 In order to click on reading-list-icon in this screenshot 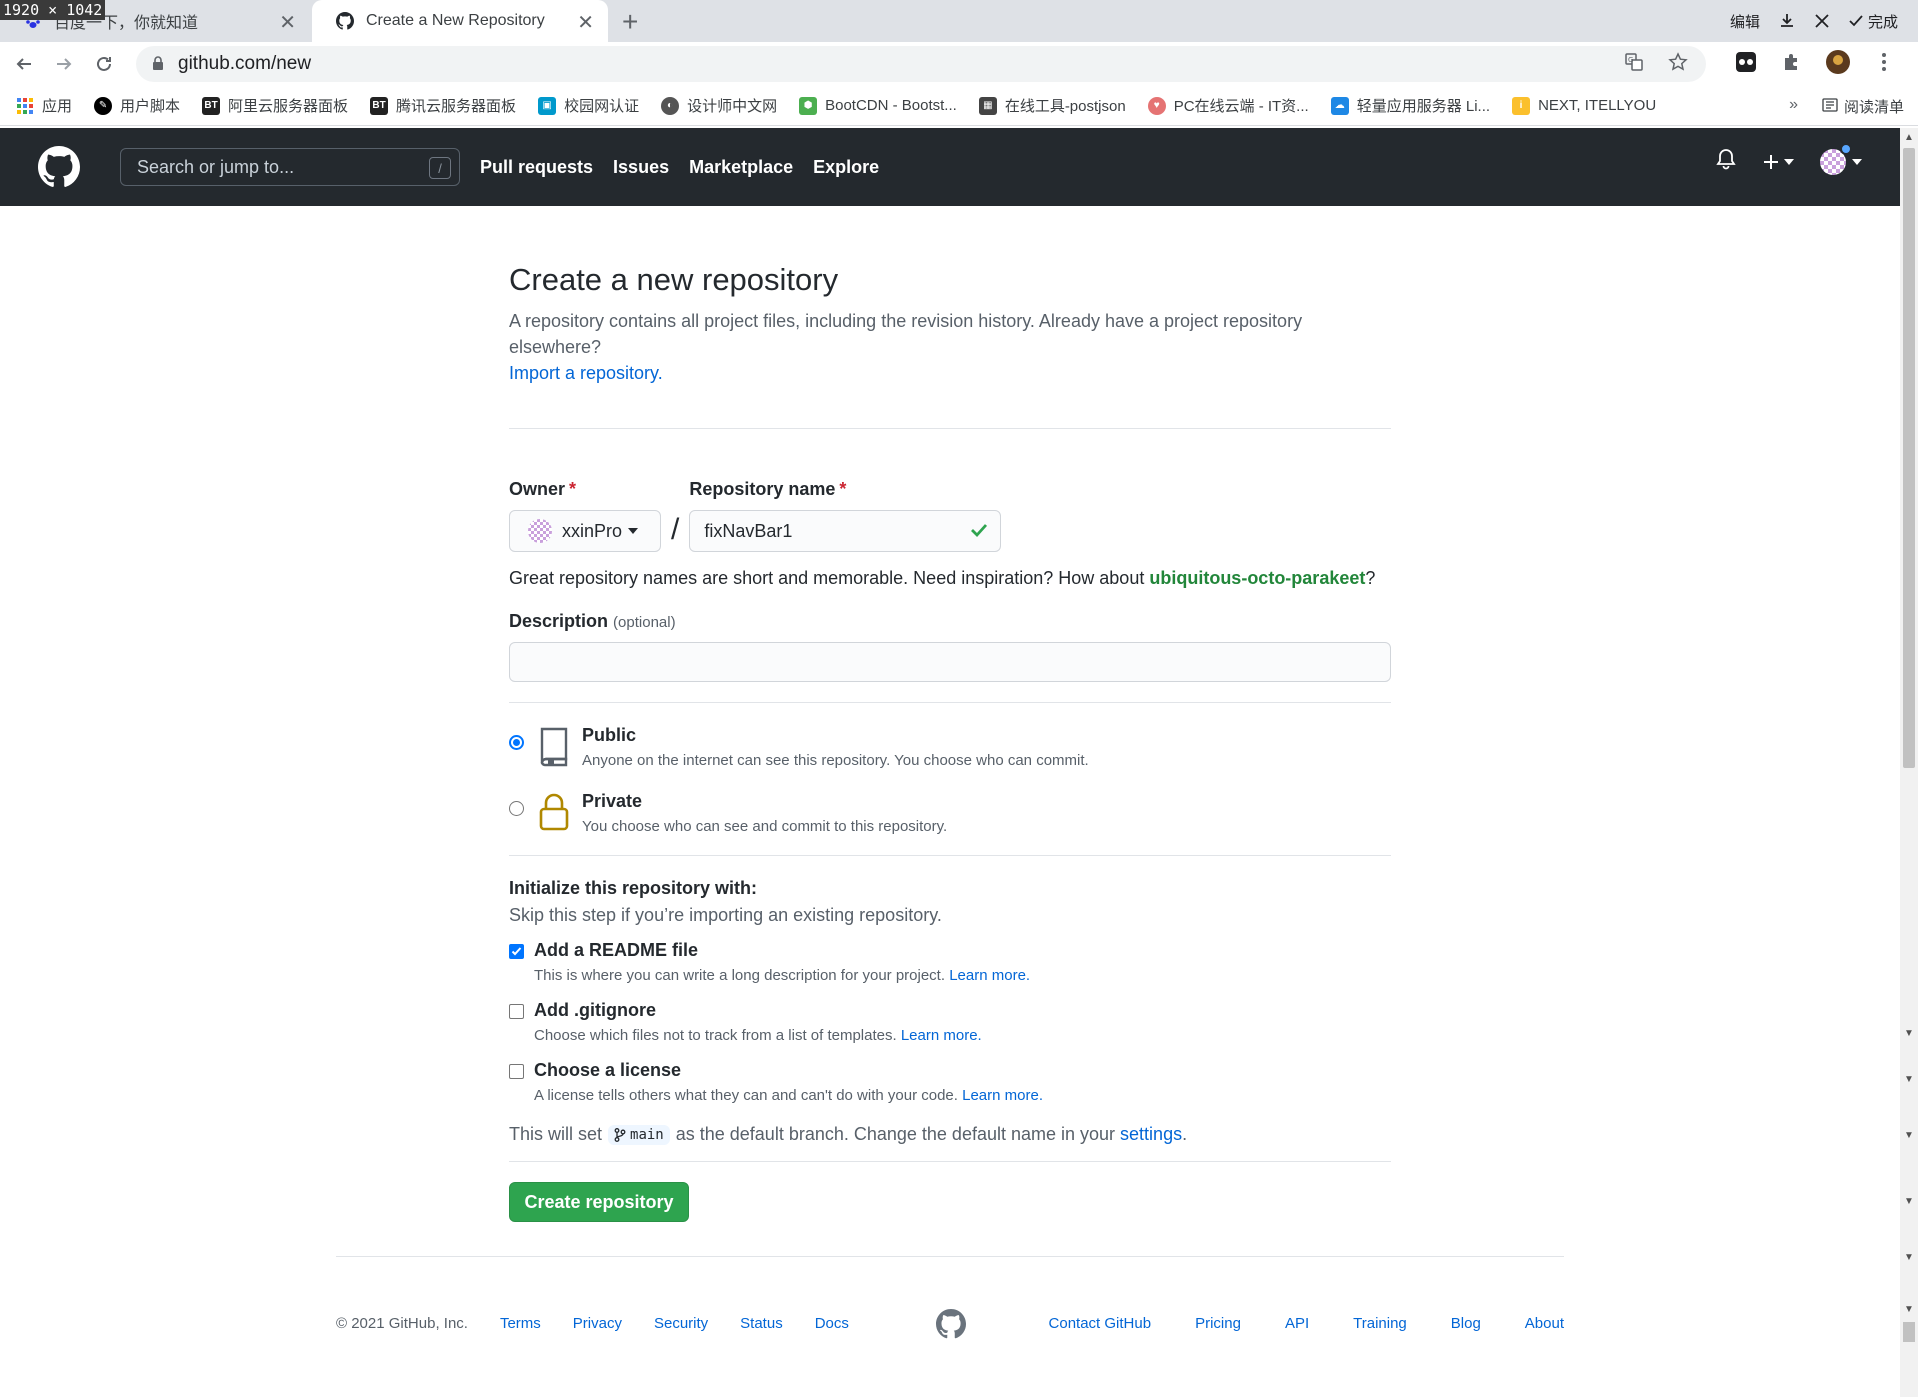, I will do `click(1830, 107)`.